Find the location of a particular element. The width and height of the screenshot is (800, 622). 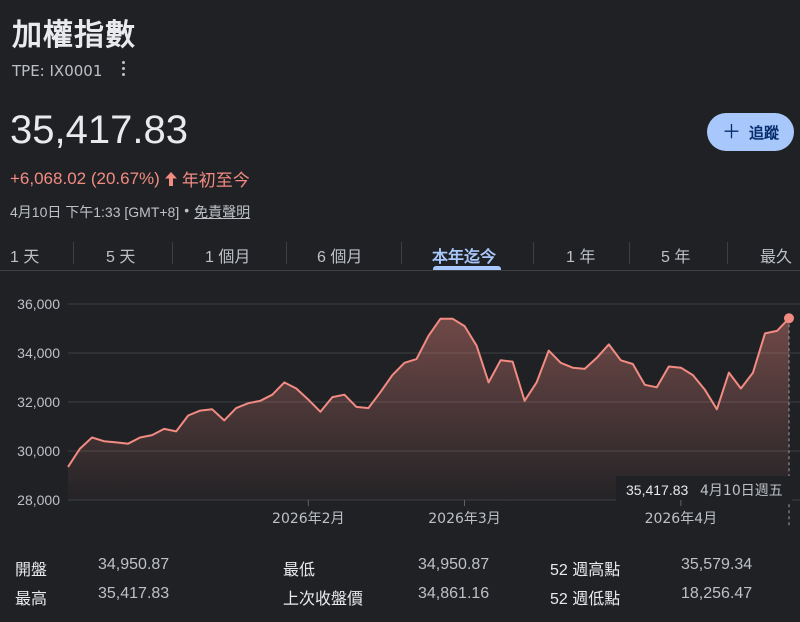

y-axis-tick-label: 30,000 is located at coordinates (38, 451).